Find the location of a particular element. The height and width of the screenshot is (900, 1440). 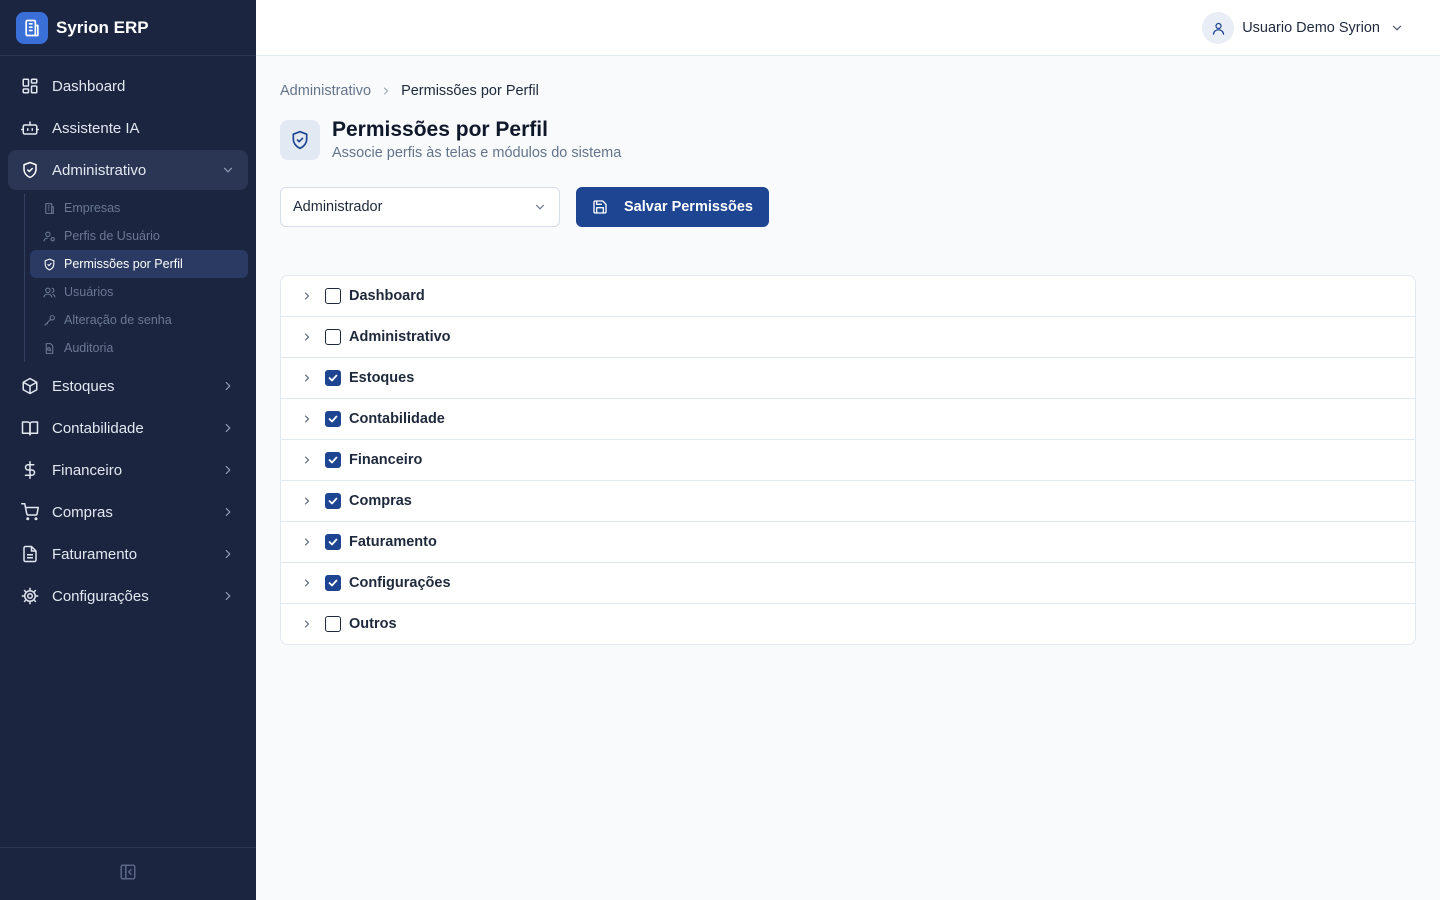

sidebar-item-administrativo: Administrativo is located at coordinates (128, 170).